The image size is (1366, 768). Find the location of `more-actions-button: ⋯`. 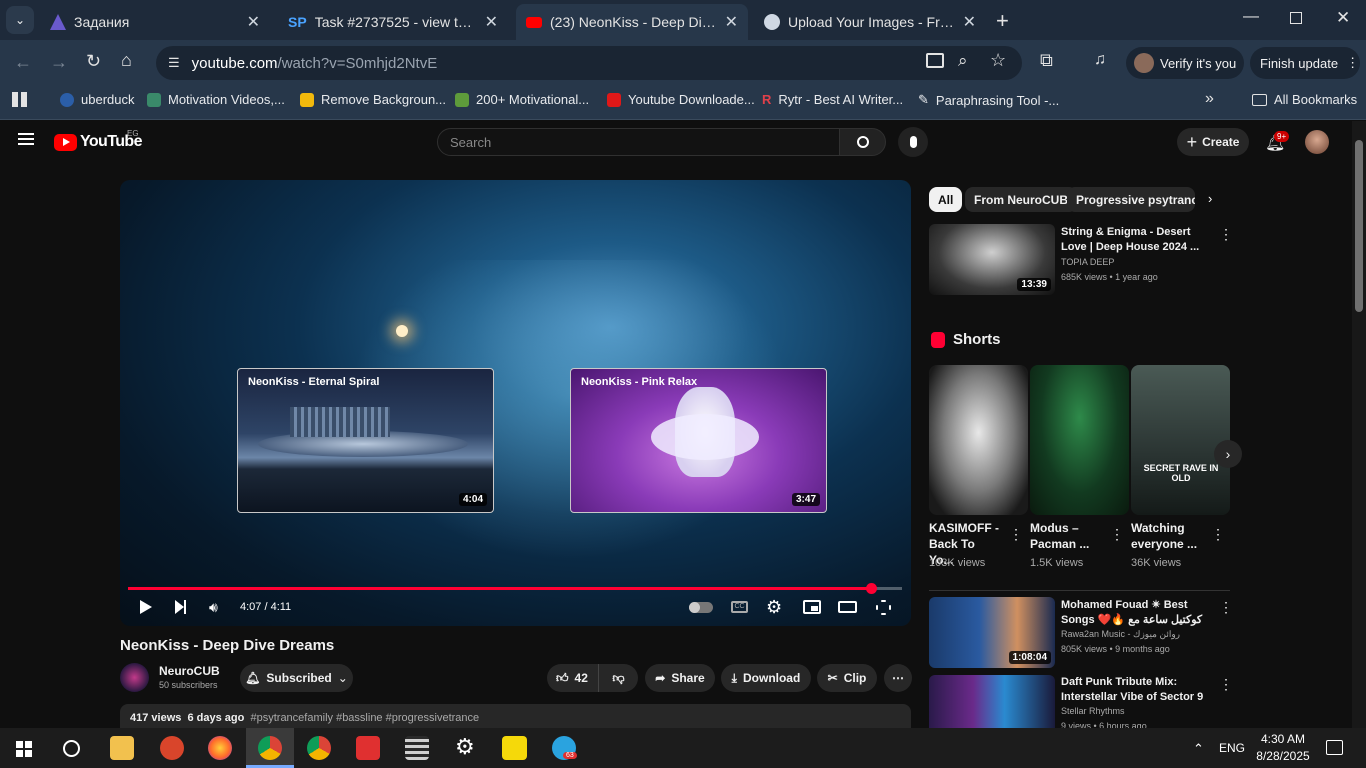

more-actions-button: ⋯ is located at coordinates (898, 678).